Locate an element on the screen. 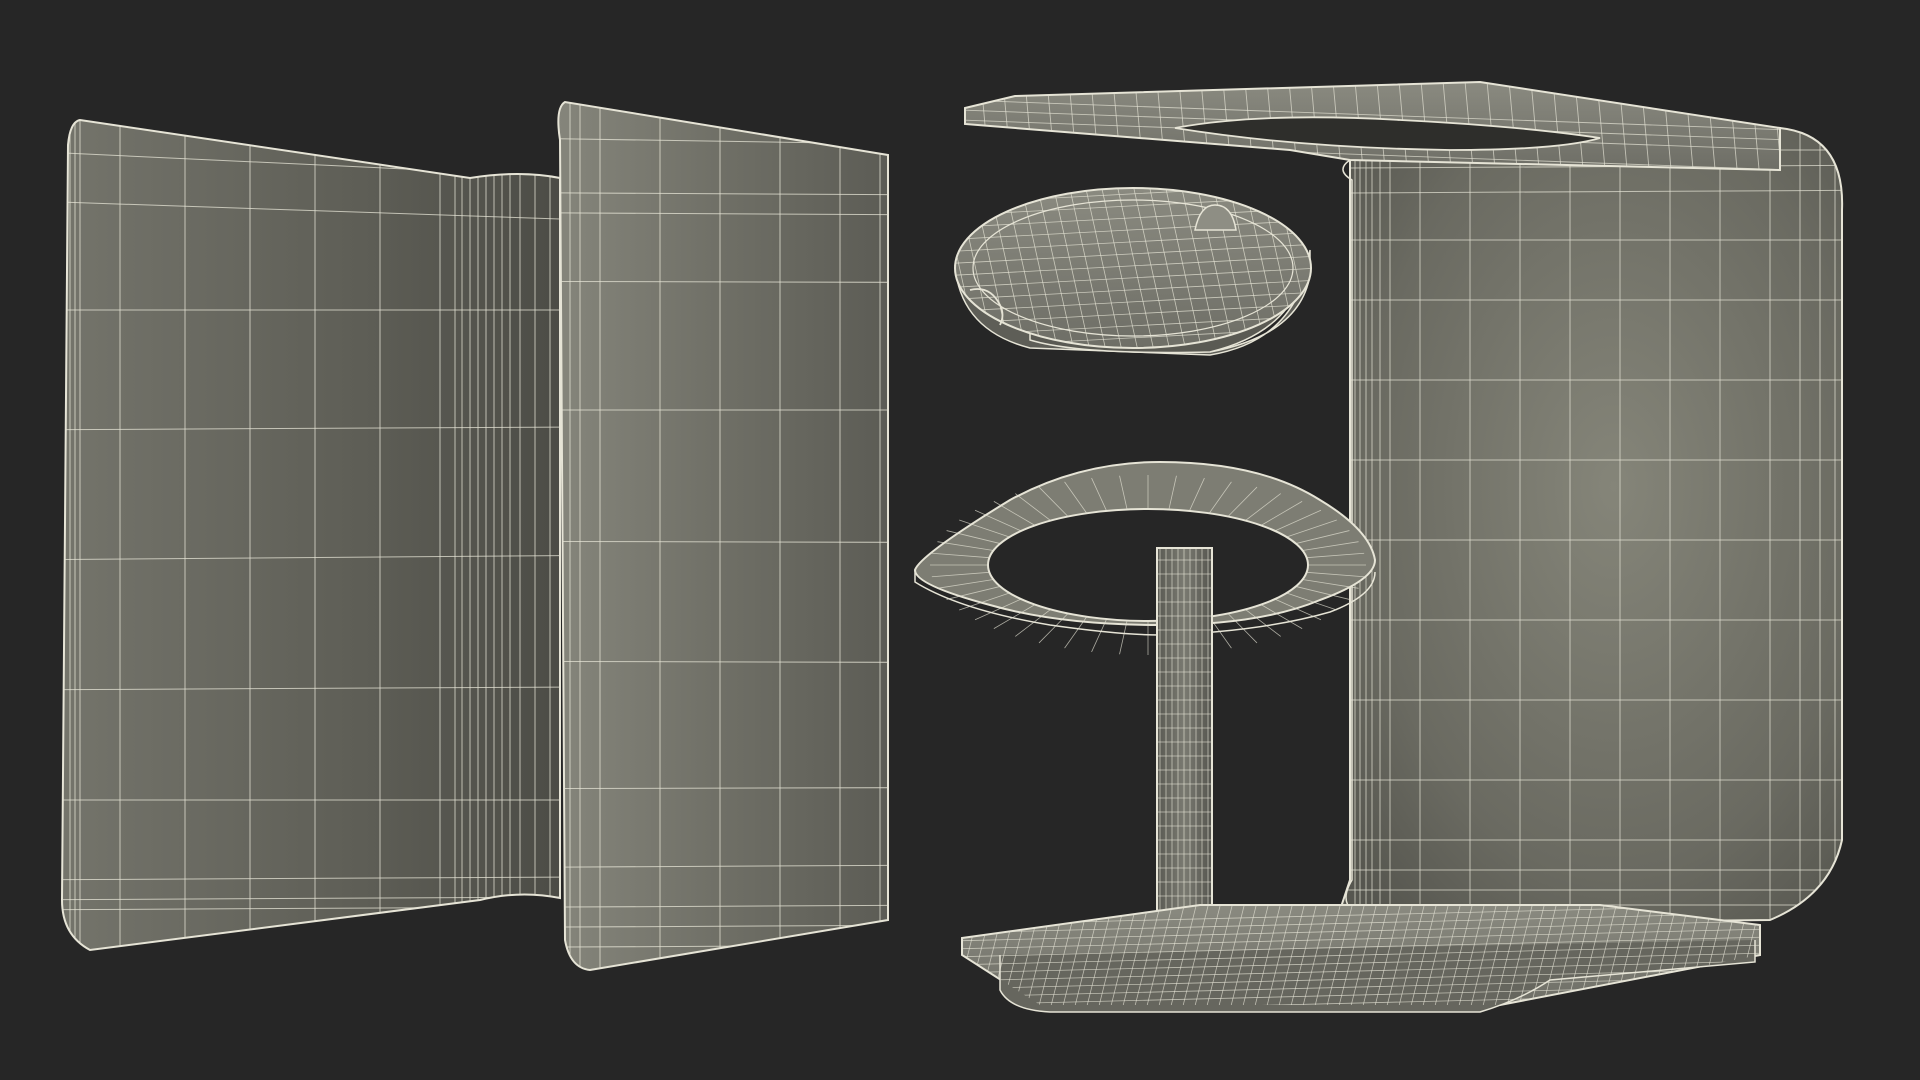  pole-body is located at coordinates (1184, 735).